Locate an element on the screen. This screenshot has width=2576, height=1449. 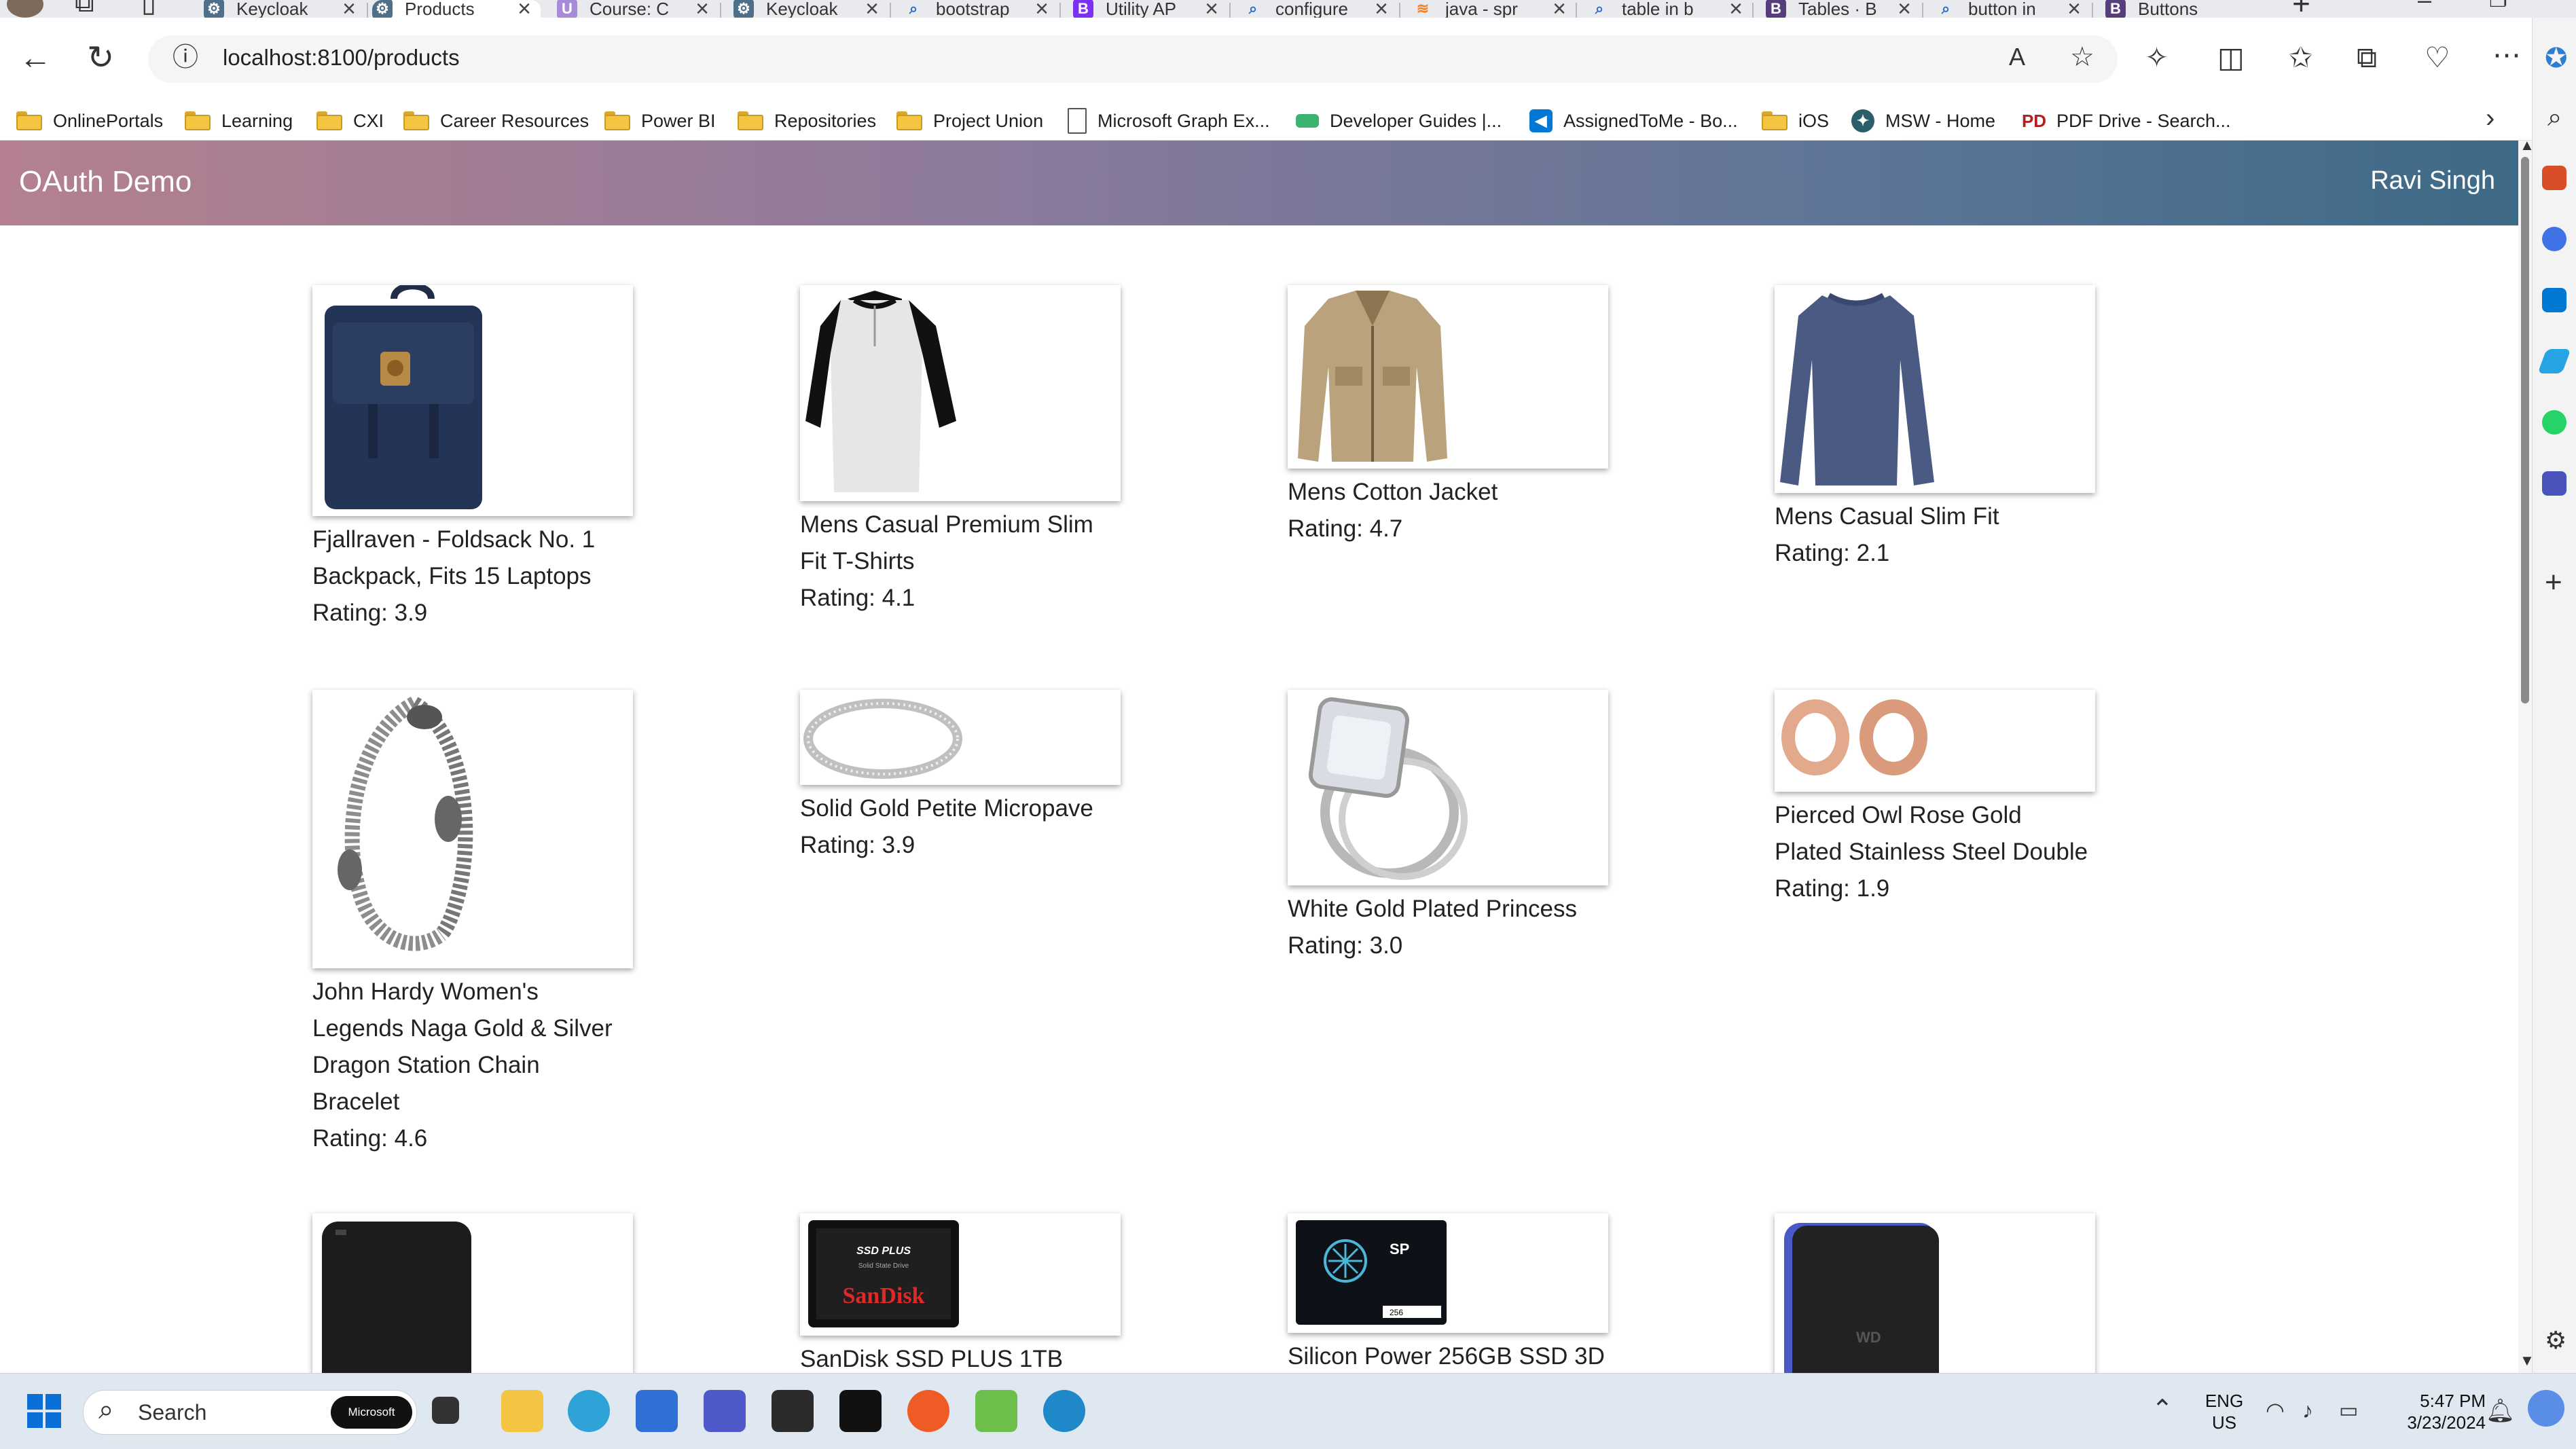
tab-bootstrap: ⌕ bootstrap × is located at coordinates (980, 9).